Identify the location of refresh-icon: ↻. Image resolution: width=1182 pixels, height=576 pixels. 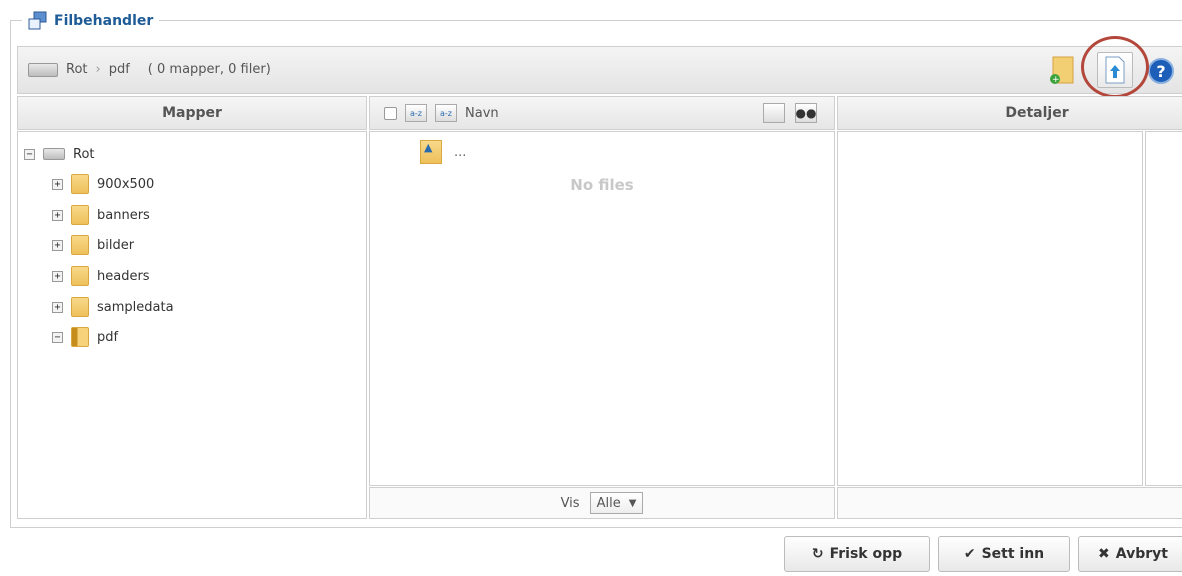
(817, 554).